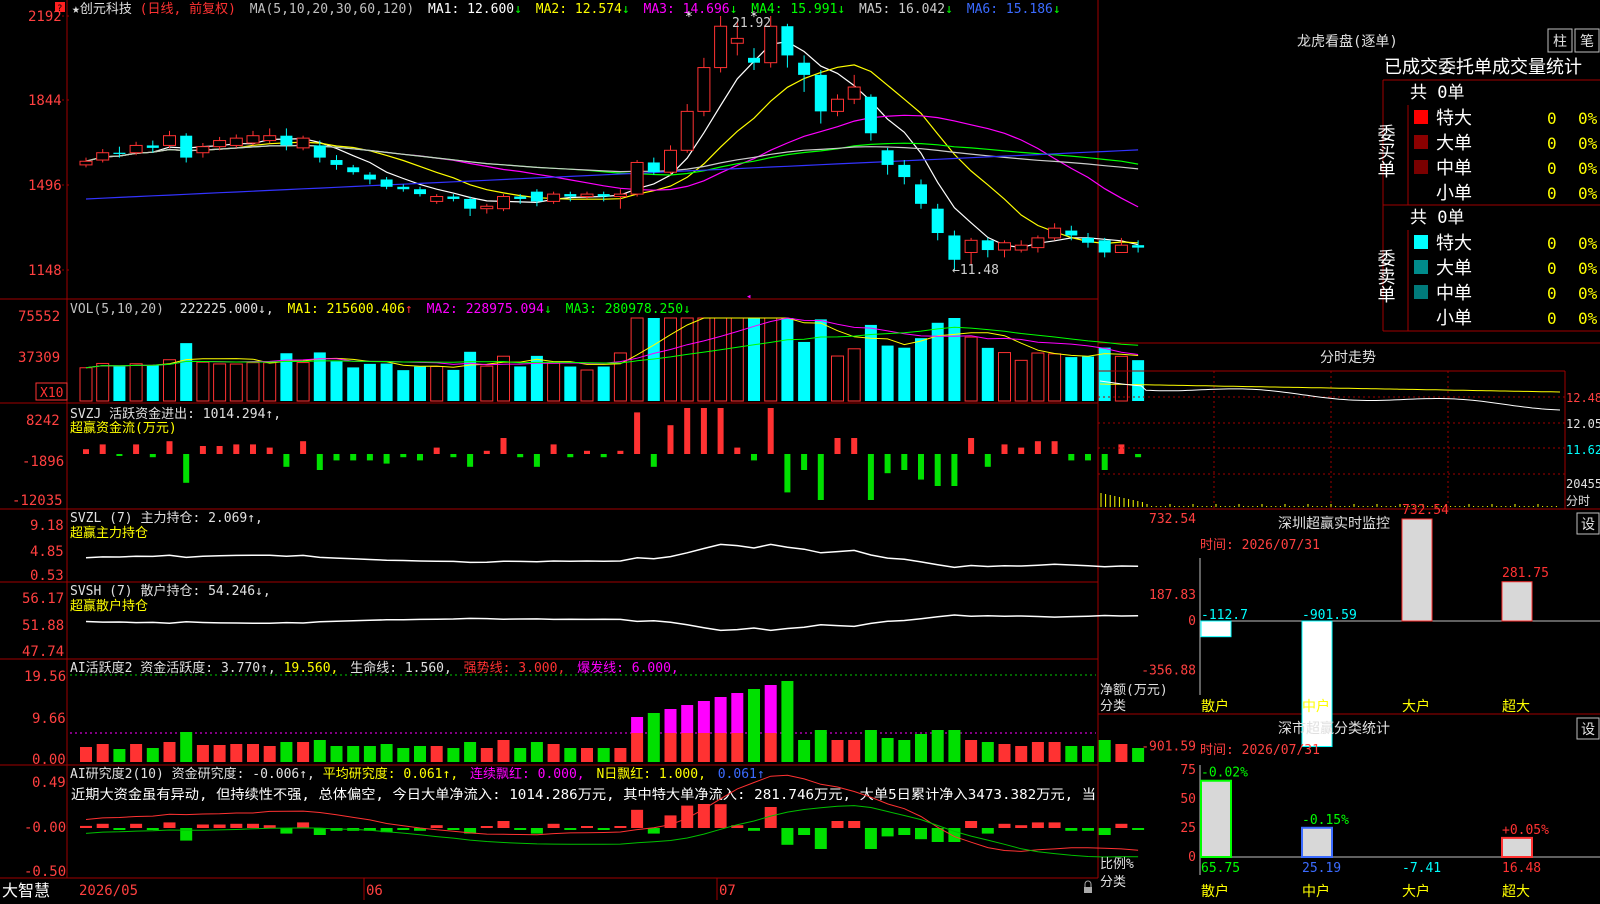  What do you see at coordinates (1560, 40) in the screenshot?
I see `bar-mode-button: 柱` at bounding box center [1560, 40].